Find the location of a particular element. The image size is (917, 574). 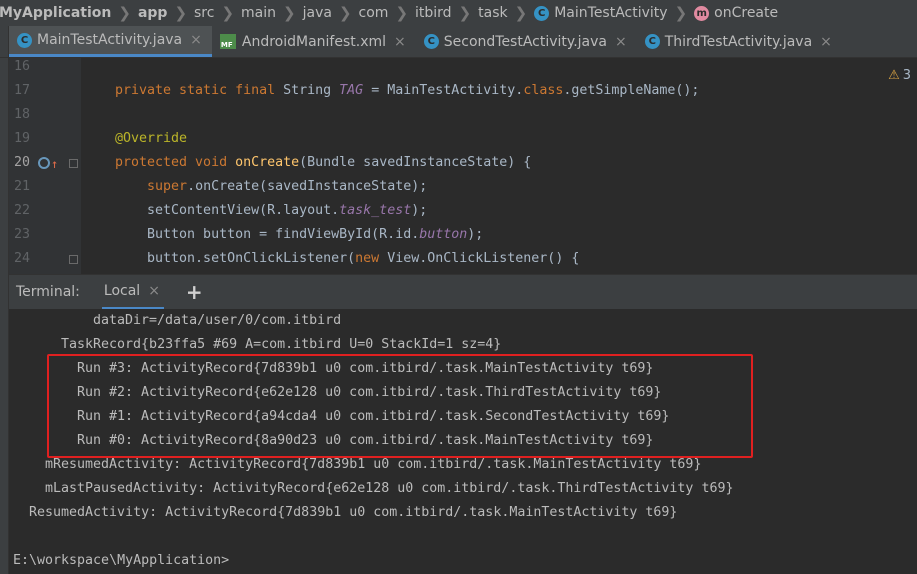

code-text: @Override is located at coordinates (151, 139).